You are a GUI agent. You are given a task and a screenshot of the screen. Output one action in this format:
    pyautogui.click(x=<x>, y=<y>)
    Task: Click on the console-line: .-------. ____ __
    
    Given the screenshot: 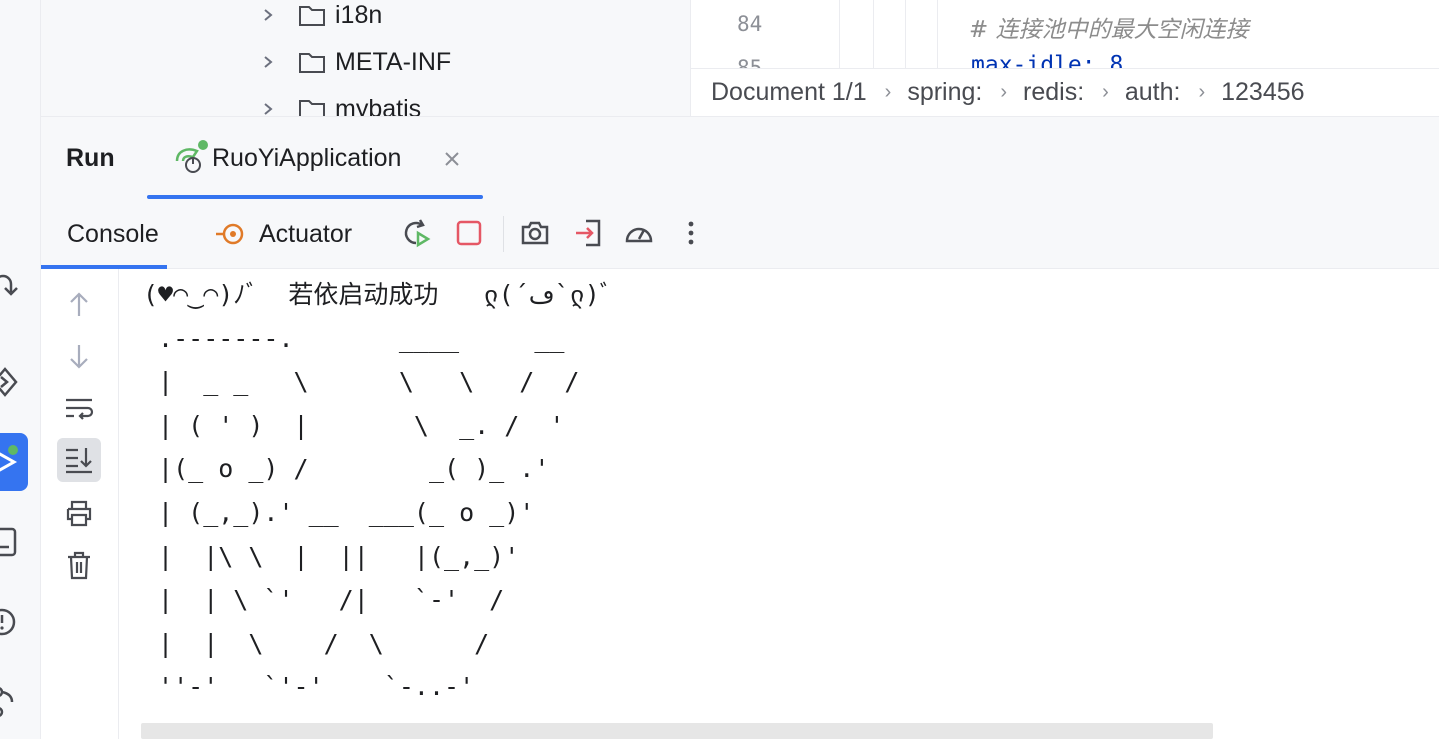 What is the action you would take?
    pyautogui.click(x=354, y=338)
    